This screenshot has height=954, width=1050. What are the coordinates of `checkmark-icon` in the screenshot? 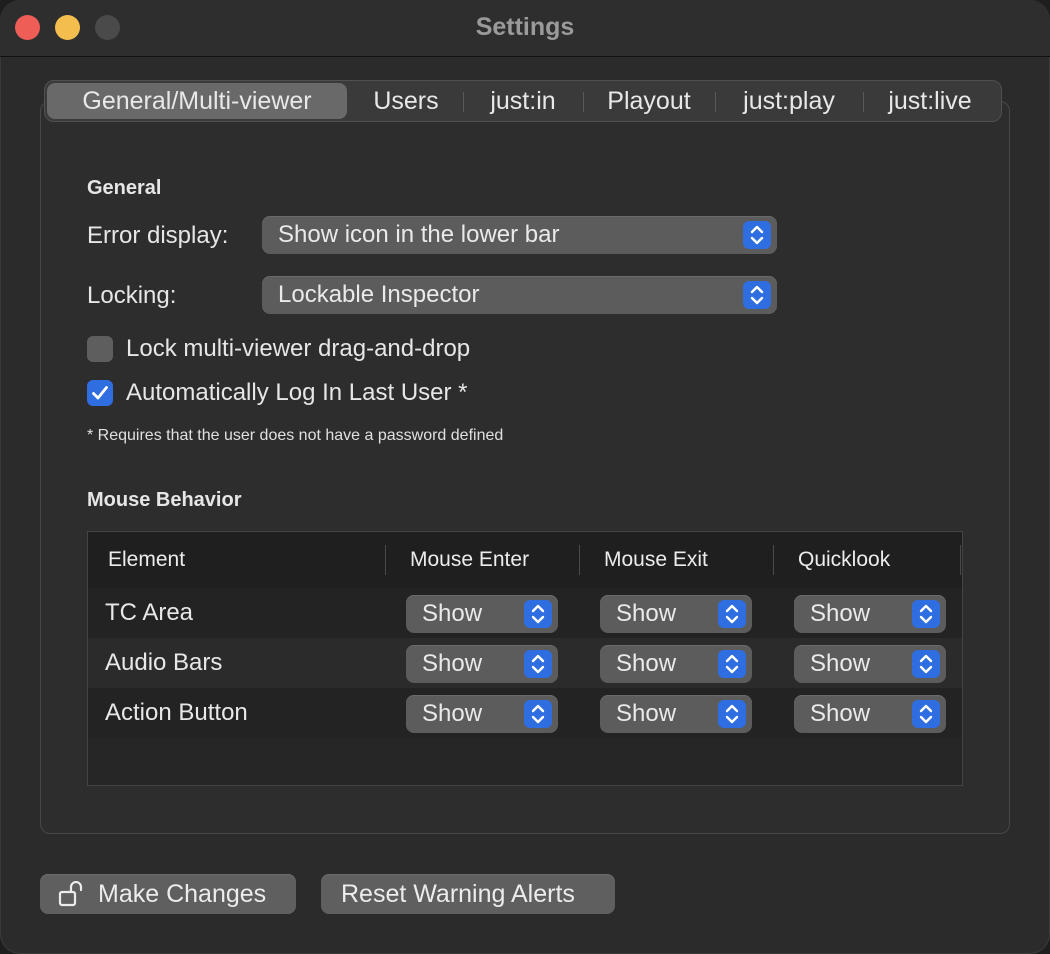 It's located at (100, 393).